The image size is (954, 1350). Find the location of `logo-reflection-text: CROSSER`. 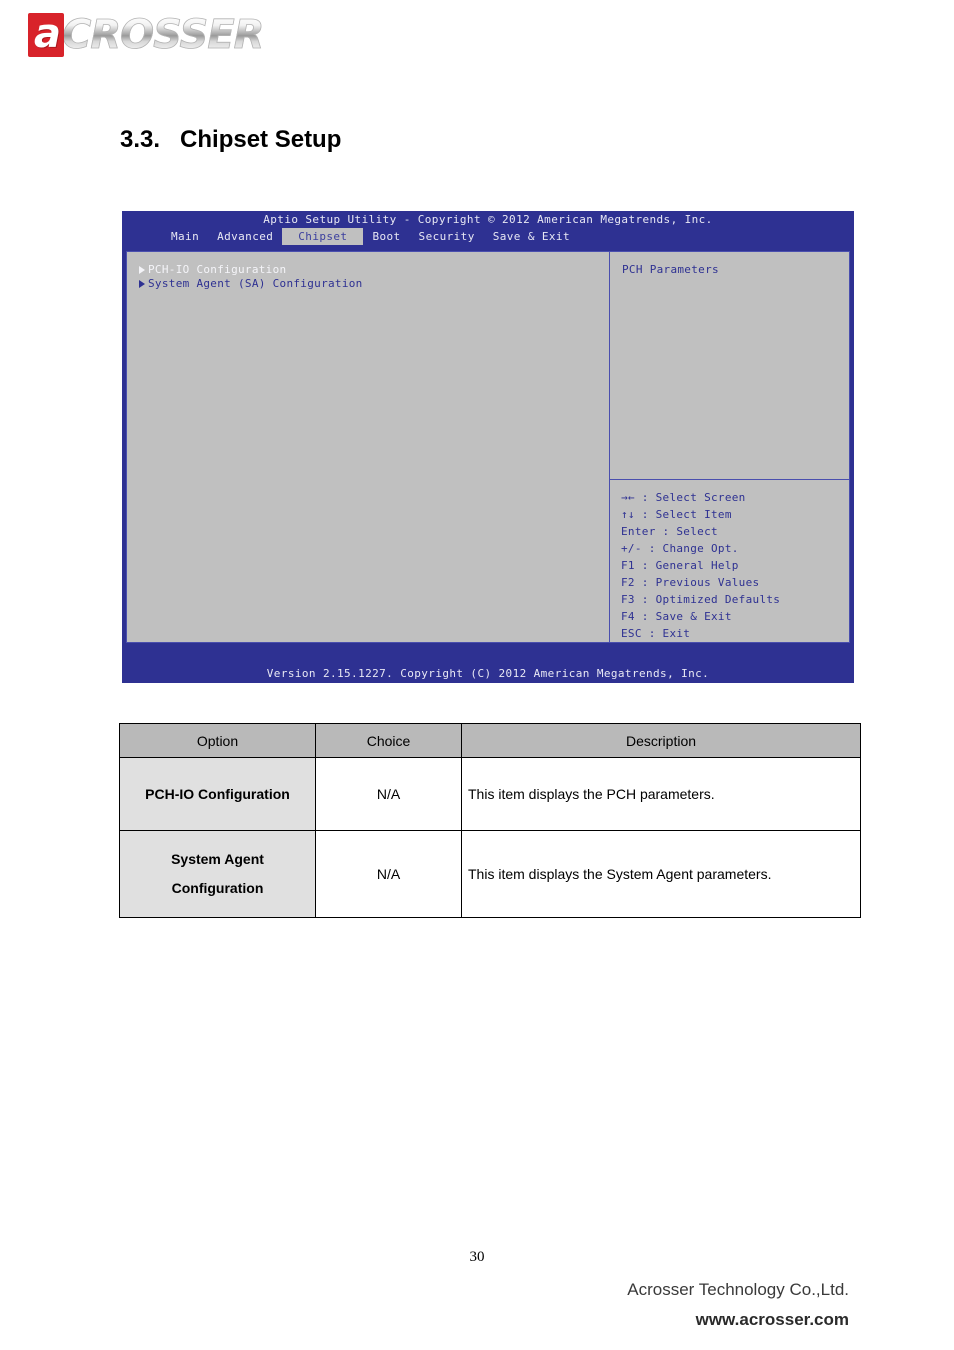

logo-reflection-text: CROSSER is located at coordinates (163, 77).